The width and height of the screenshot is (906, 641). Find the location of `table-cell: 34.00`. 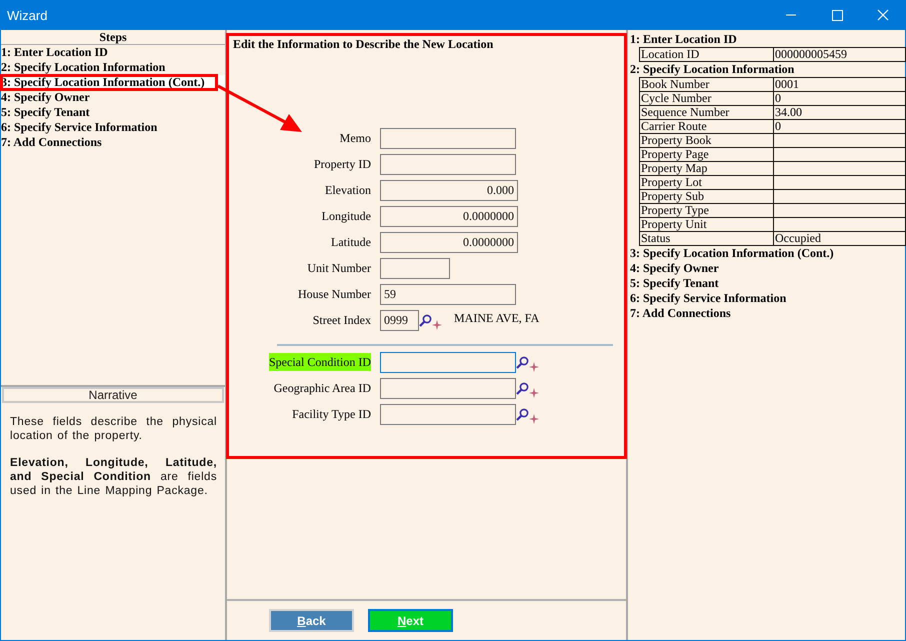

table-cell: 34.00 is located at coordinates (840, 113).